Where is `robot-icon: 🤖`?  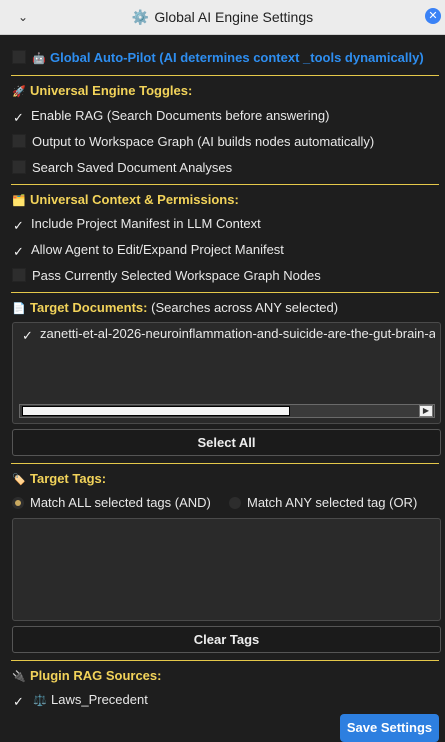
robot-icon: 🤖 is located at coordinates (39, 59).